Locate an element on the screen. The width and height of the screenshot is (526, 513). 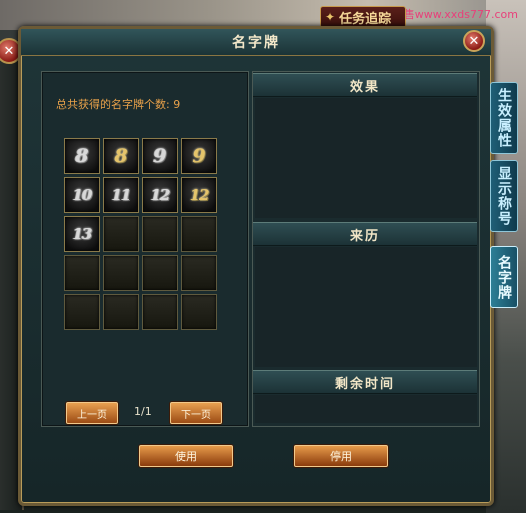
nameplate-glyph: 11 is located at coordinates (121, 195).